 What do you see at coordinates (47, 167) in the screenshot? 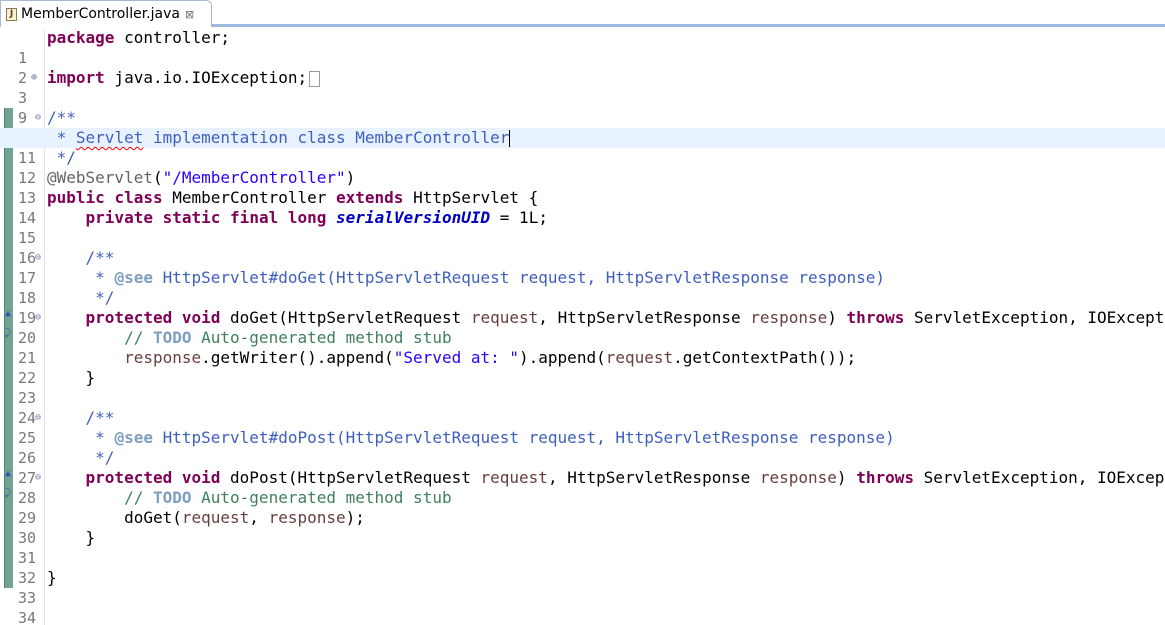
I see `code-line: 12 */` at bounding box center [47, 167].